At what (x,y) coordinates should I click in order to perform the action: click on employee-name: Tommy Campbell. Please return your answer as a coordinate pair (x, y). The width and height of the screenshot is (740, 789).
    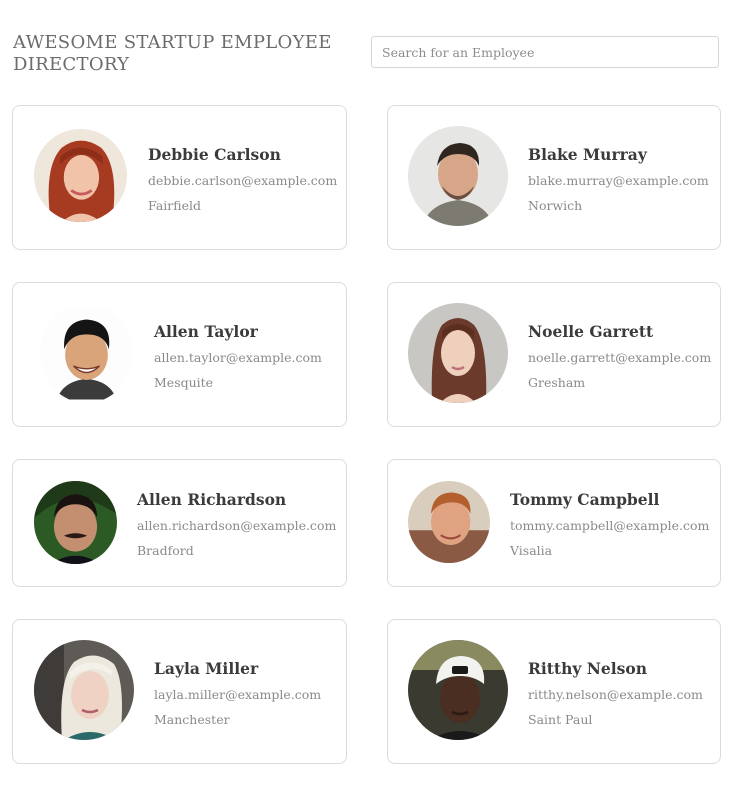
    Looking at the image, I should click on (585, 499).